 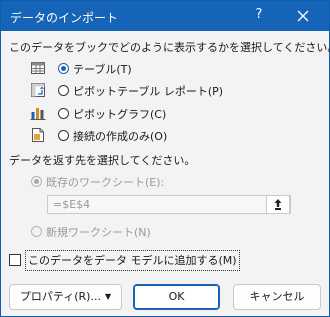 I want to click on pivot-table-icon, so click(x=38, y=90).